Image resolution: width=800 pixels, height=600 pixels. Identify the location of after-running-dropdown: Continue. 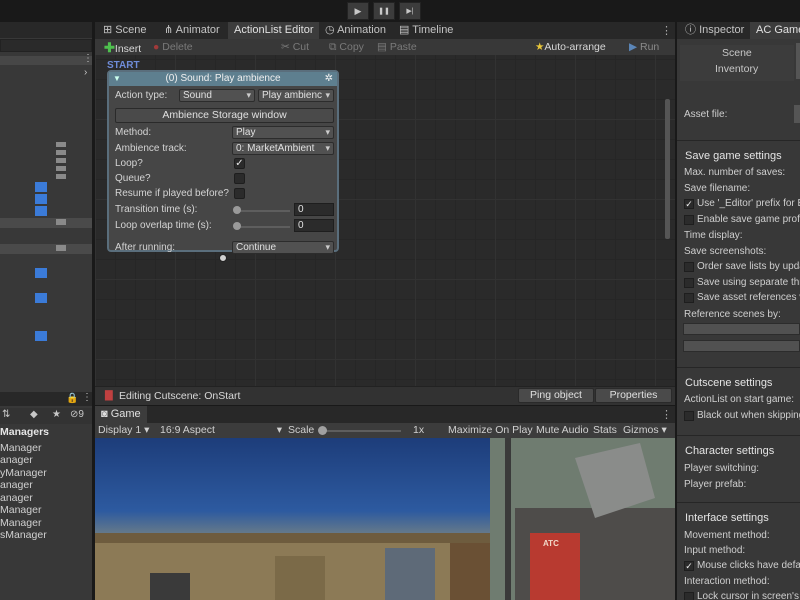
(283, 247).